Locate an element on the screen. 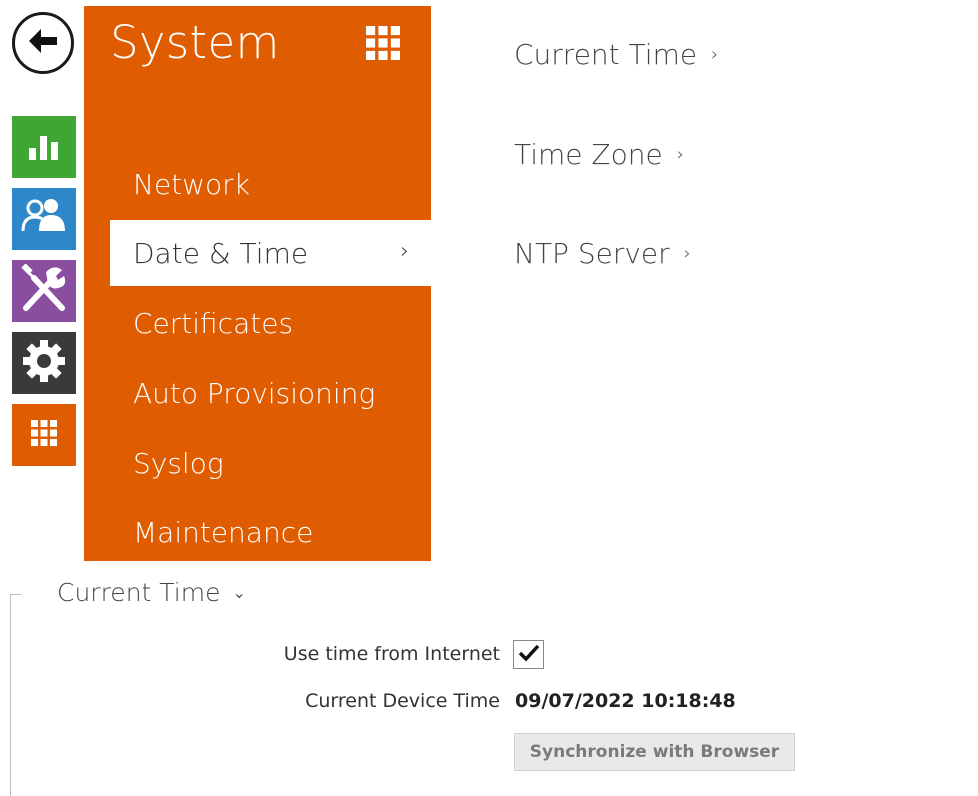 This screenshot has width=978, height=796. nav-services-button is located at coordinates (44, 363).